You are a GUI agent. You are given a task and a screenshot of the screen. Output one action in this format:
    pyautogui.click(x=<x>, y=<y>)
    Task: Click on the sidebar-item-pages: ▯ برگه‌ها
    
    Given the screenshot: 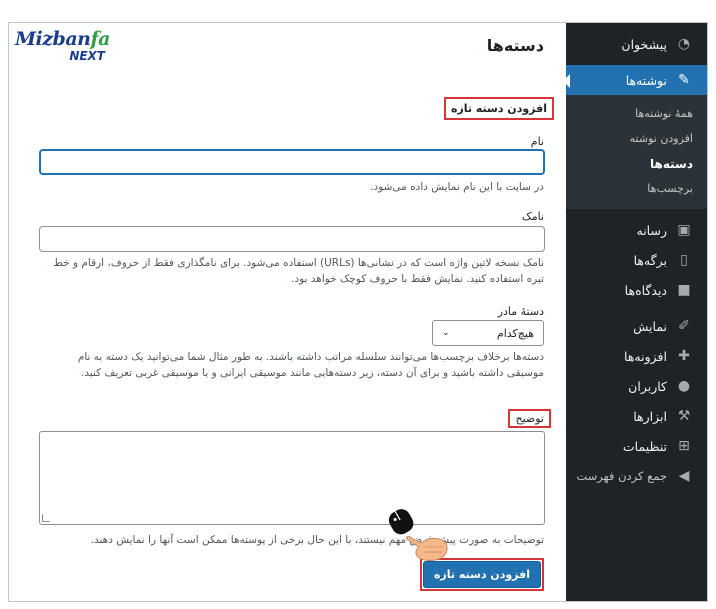 What is the action you would take?
    pyautogui.click(x=635, y=260)
    